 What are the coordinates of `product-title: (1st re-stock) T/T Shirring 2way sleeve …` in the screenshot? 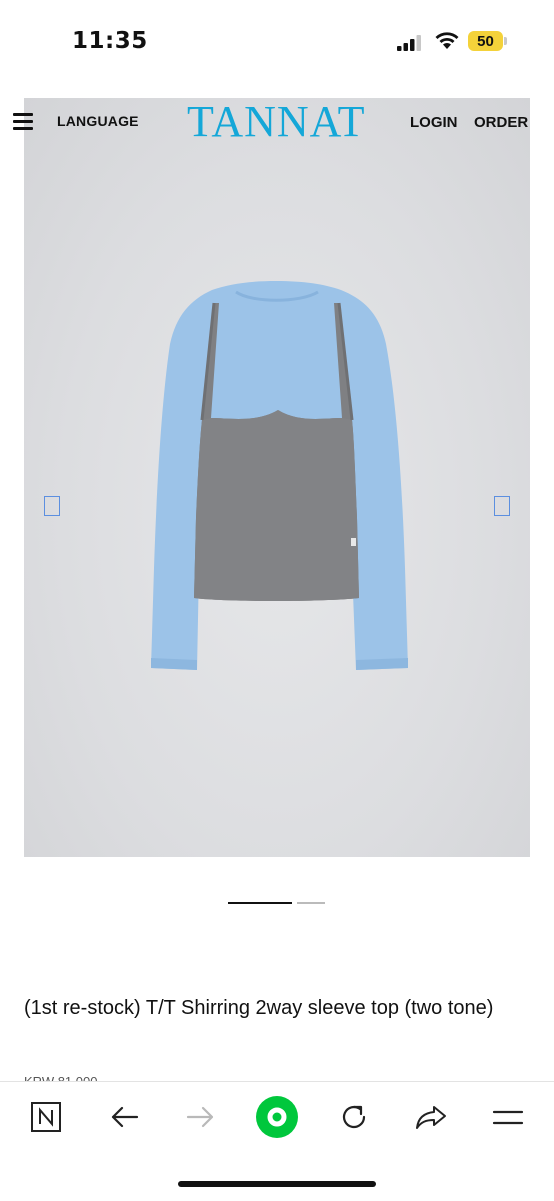 It's located at (259, 1008).